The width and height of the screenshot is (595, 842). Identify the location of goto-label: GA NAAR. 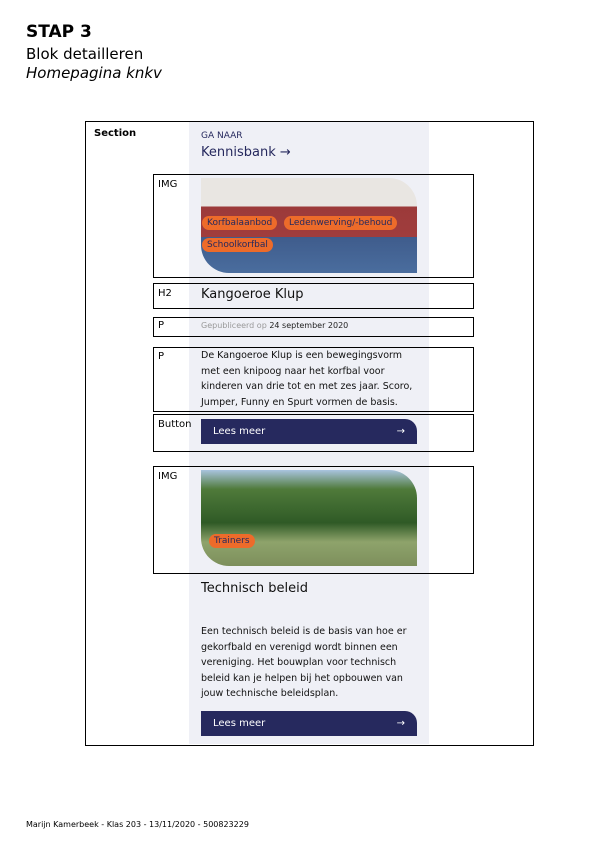
(222, 136).